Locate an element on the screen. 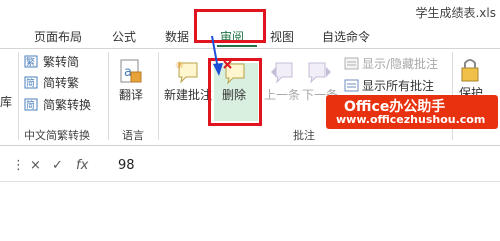  formula-input: 98 is located at coordinates (126, 165).